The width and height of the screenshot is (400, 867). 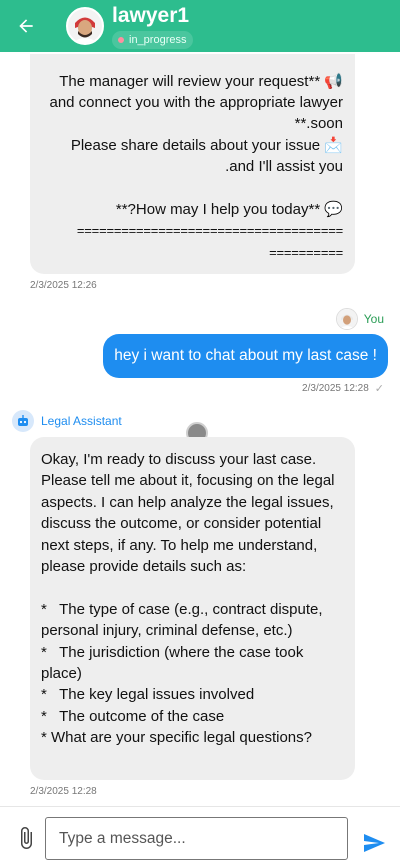 I want to click on attach-button, so click(x=26, y=838).